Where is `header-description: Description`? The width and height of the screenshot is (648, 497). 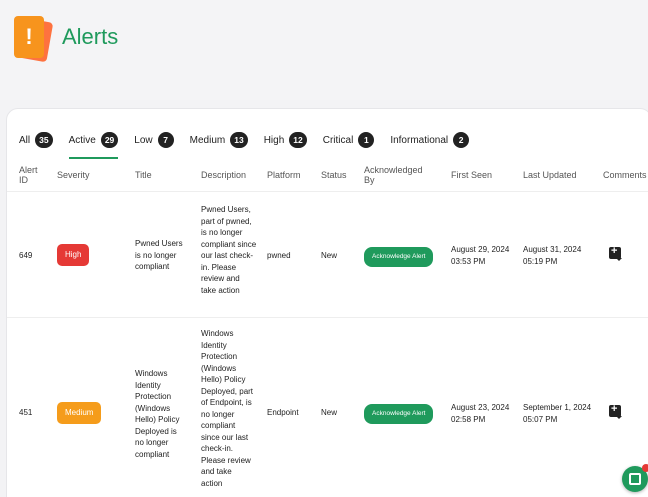 header-description: Description is located at coordinates (223, 175).